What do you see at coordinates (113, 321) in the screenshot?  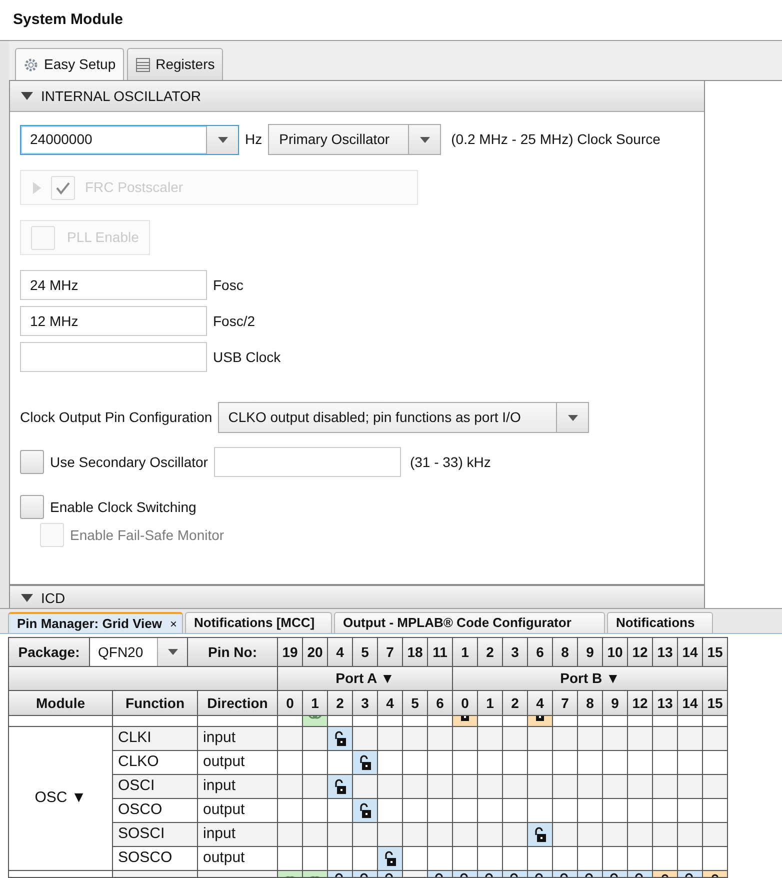 I see `output-field: 12 MHz` at bounding box center [113, 321].